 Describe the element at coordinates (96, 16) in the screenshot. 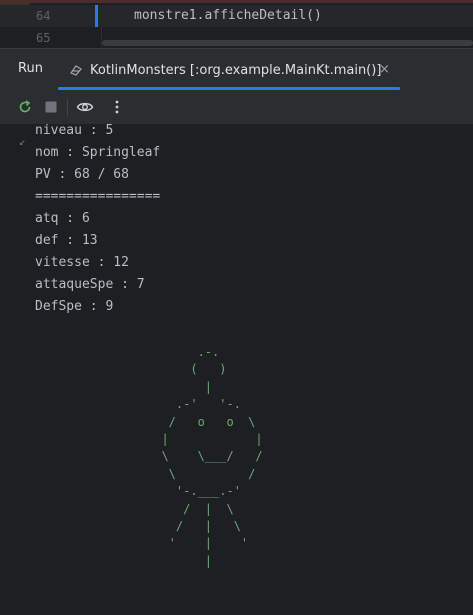

I see `vcs-change-marker` at that location.